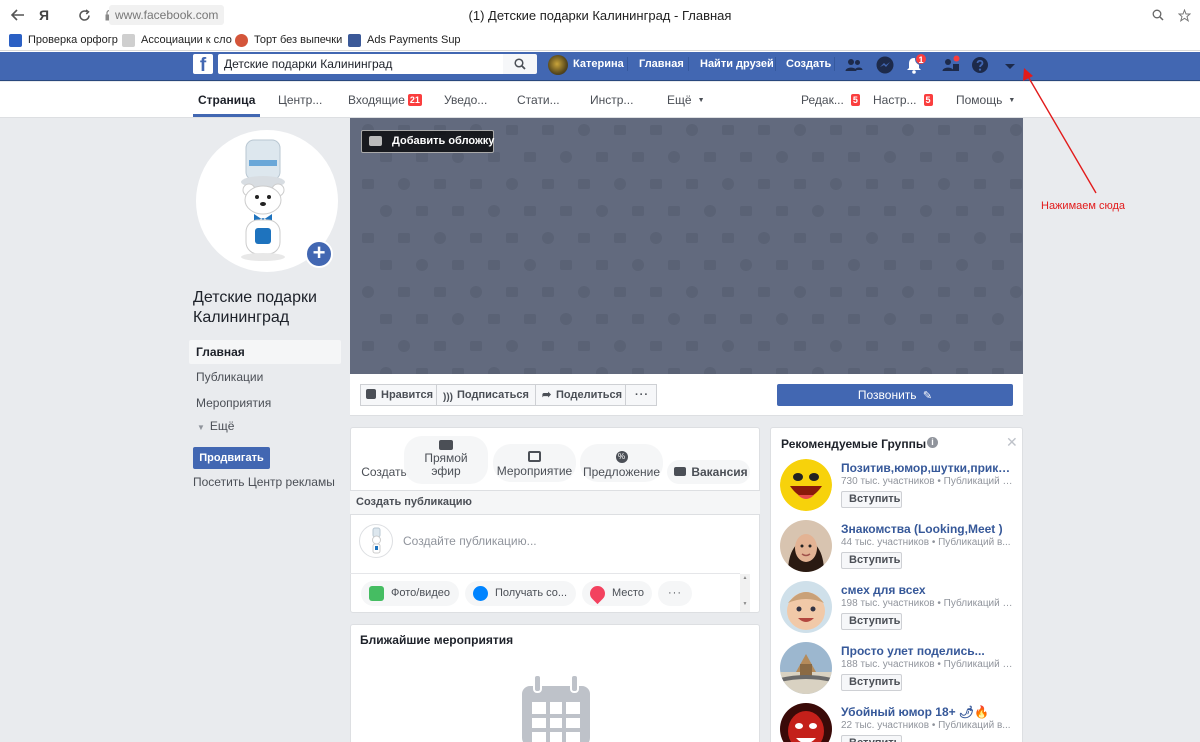  Describe the element at coordinates (1012, 442) in the screenshot. I see `close-icon: ✕` at that location.